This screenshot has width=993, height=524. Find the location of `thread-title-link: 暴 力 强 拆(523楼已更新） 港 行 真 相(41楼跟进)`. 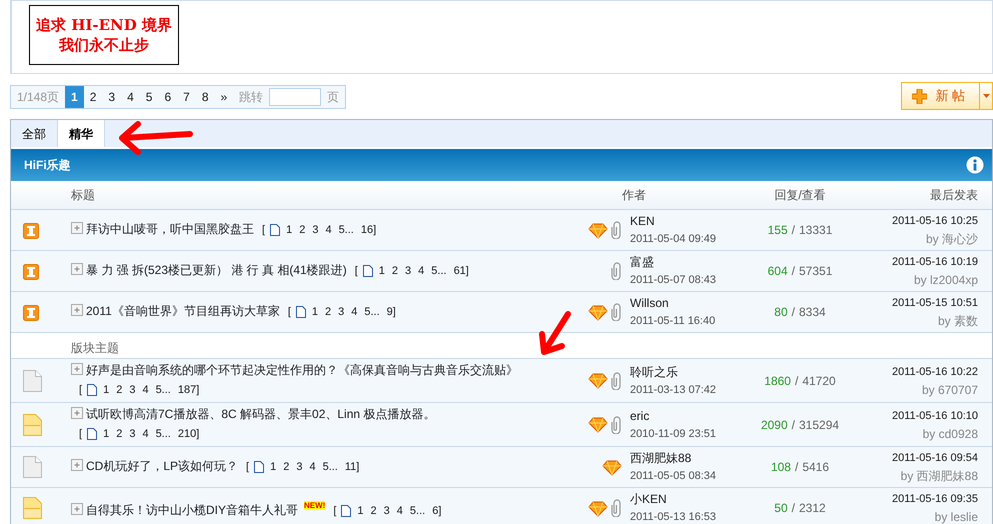

thread-title-link: 暴 力 强 拆(523楼已更新） 港 行 真 相(41楼跟进) is located at coordinates (216, 270).